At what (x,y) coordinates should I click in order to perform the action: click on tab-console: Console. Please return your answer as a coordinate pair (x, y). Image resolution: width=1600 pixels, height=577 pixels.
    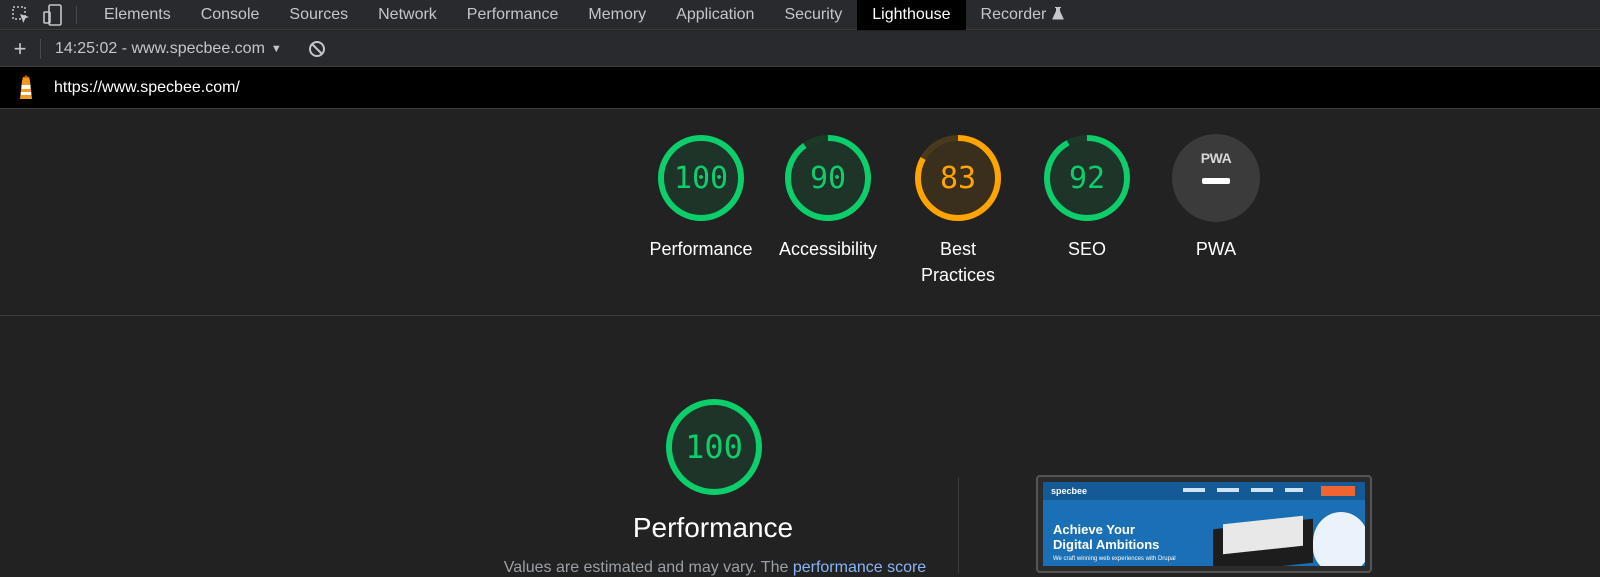
    Looking at the image, I should click on (230, 15).